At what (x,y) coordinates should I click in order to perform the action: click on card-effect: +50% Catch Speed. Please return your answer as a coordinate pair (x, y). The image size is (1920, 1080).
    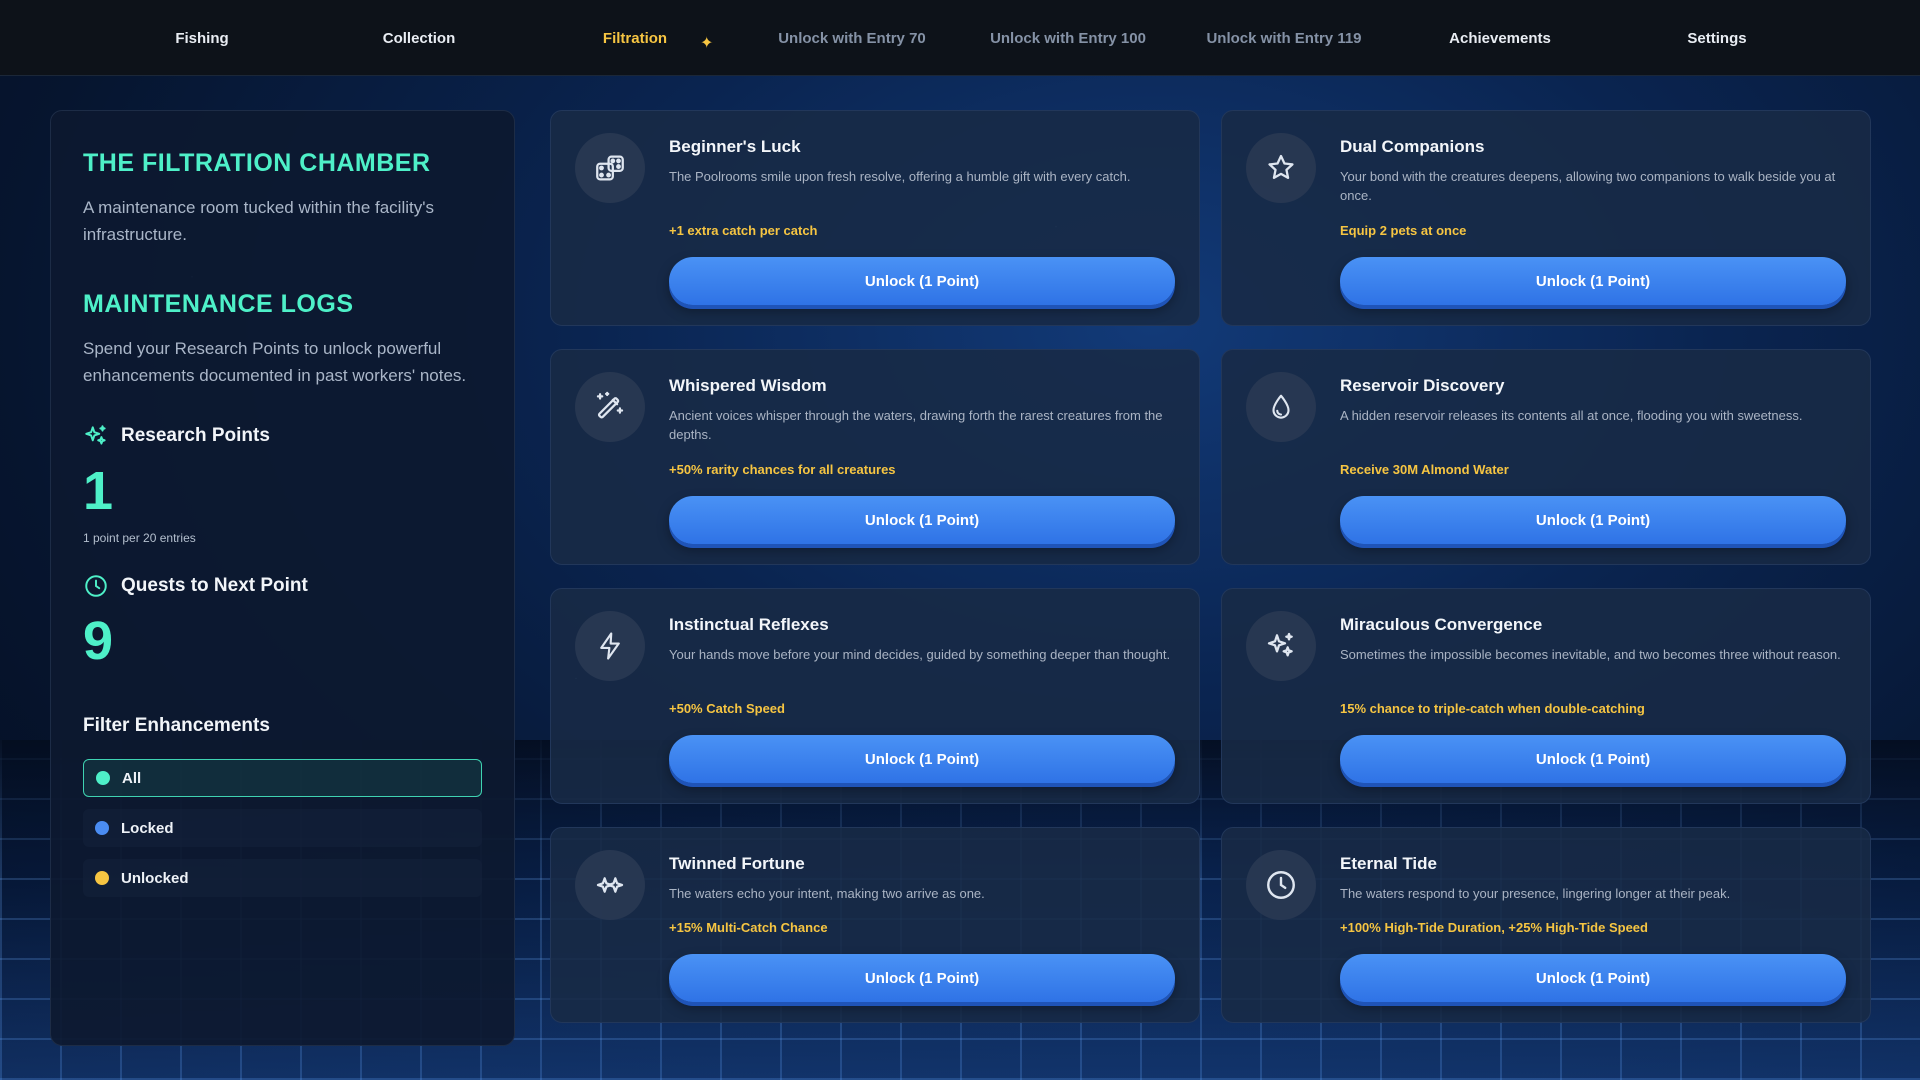
    Looking at the image, I should click on (727, 708).